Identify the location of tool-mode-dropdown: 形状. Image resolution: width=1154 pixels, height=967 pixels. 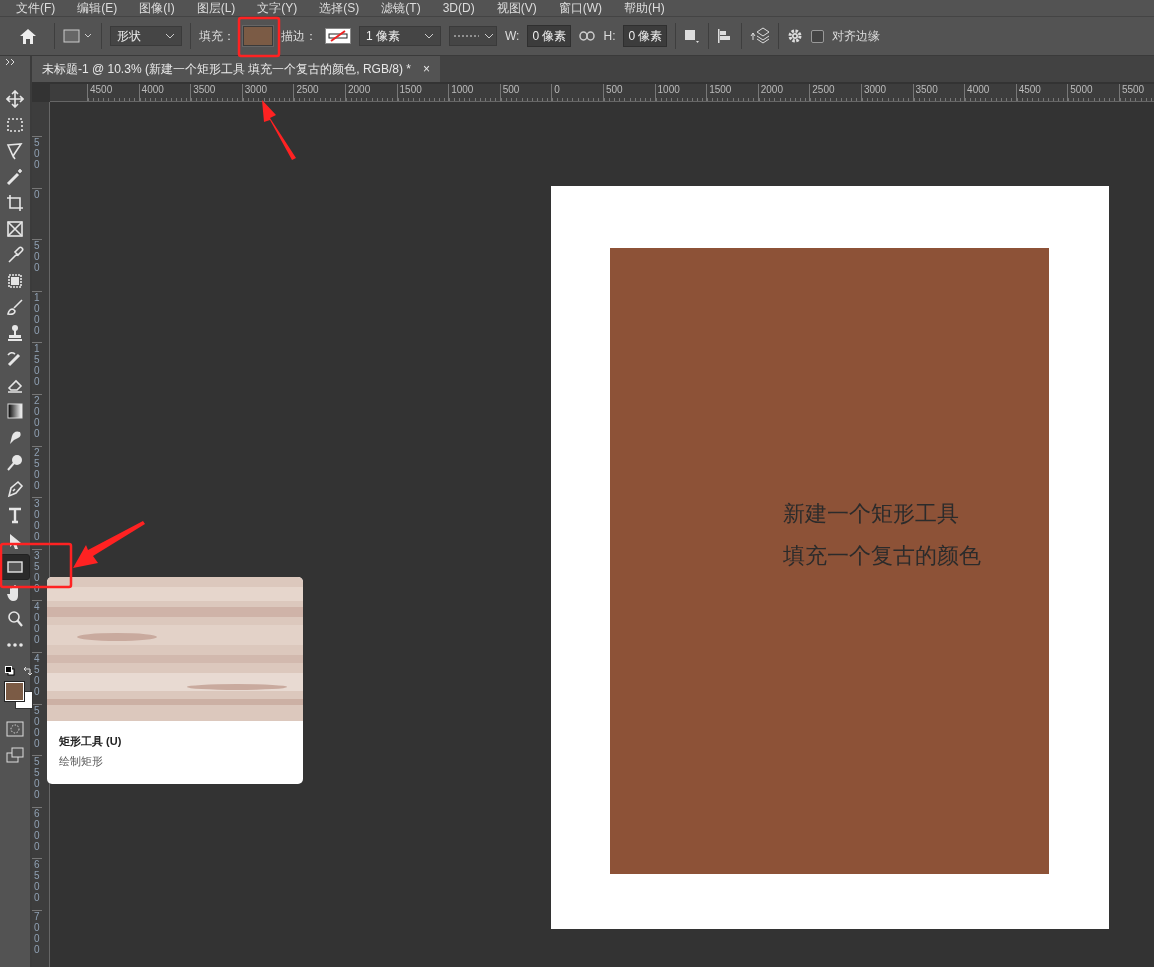
(146, 36).